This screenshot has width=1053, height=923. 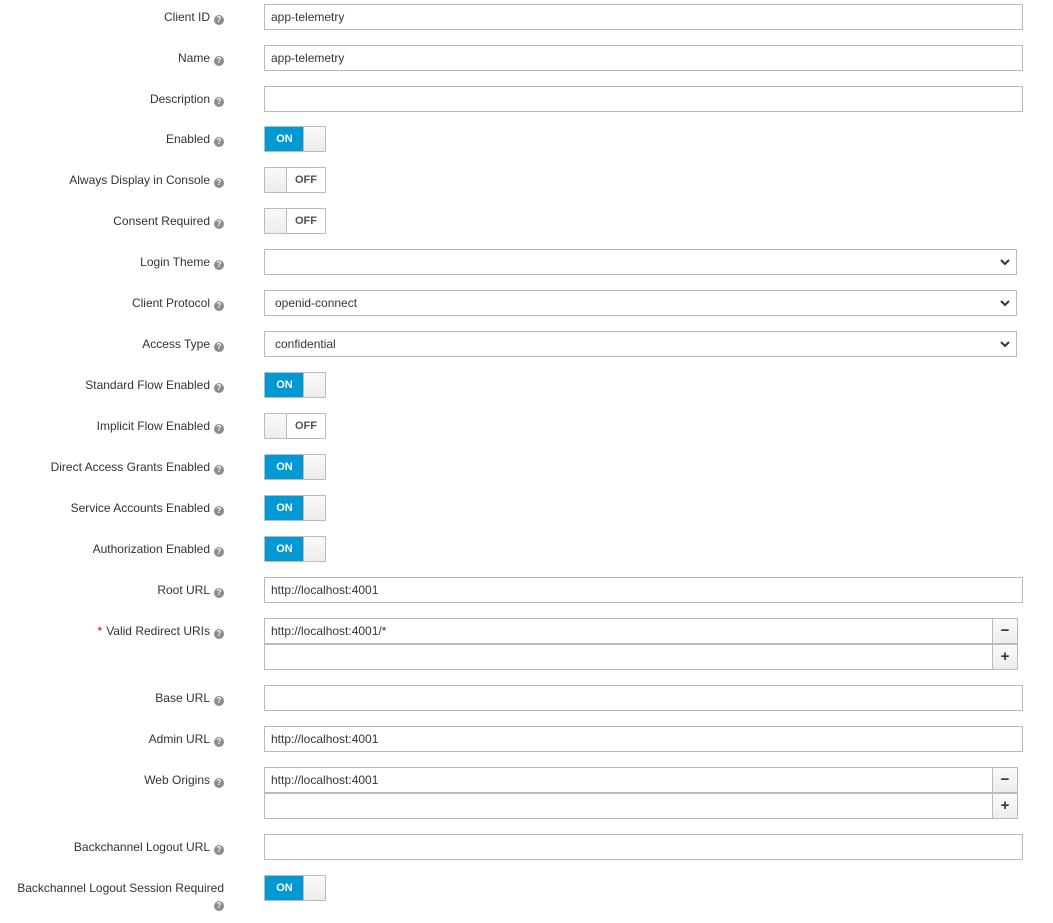 I want to click on root-url-label: Root URL?, so click(x=190, y=590).